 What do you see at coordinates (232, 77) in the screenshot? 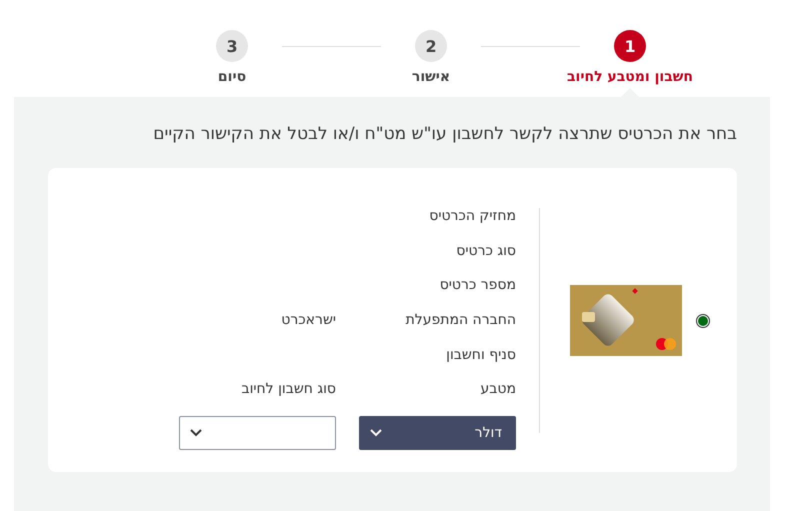
I see `step-label: סיום` at bounding box center [232, 77].